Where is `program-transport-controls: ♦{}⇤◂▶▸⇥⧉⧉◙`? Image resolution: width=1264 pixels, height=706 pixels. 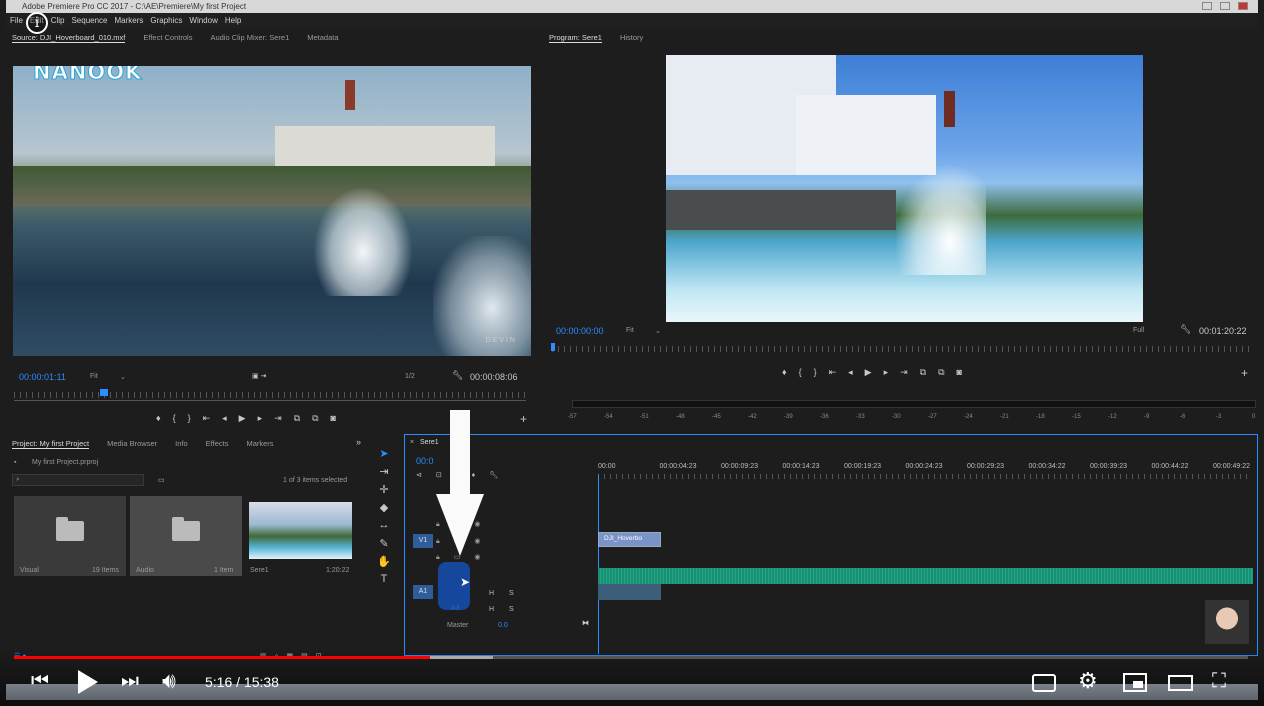
program-transport-controls: ♦{}⇤◂▶▸⇥⧉⧉◙ is located at coordinates (878, 372).